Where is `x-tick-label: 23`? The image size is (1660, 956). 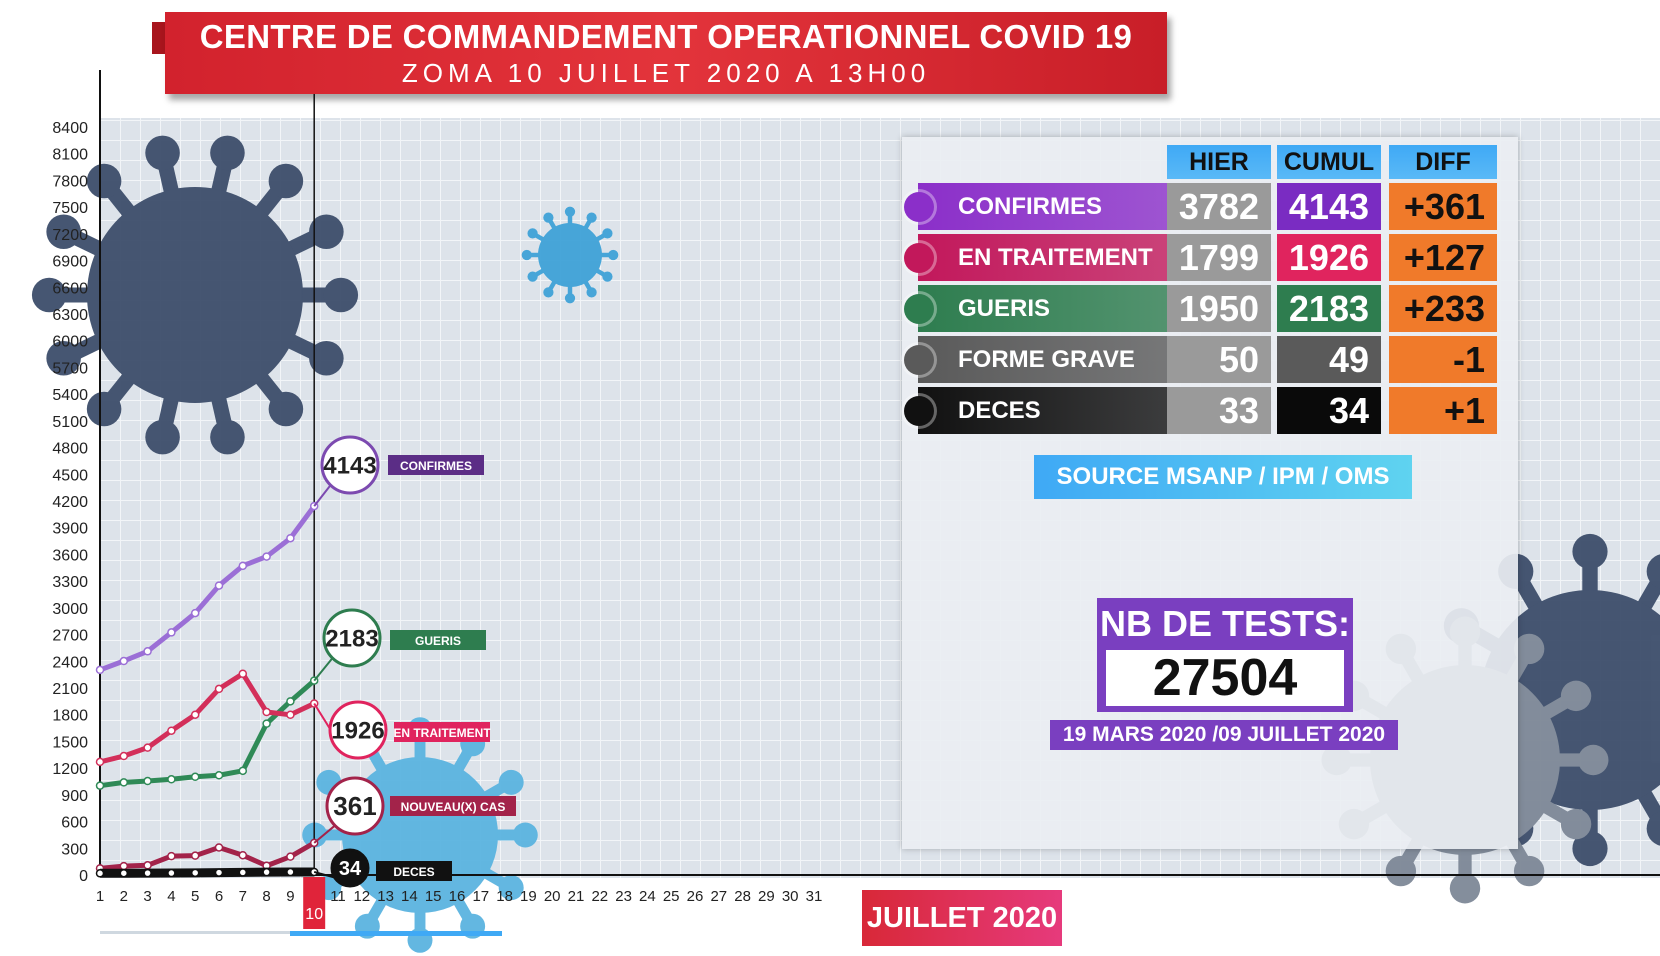 x-tick-label: 23 is located at coordinates (623, 896).